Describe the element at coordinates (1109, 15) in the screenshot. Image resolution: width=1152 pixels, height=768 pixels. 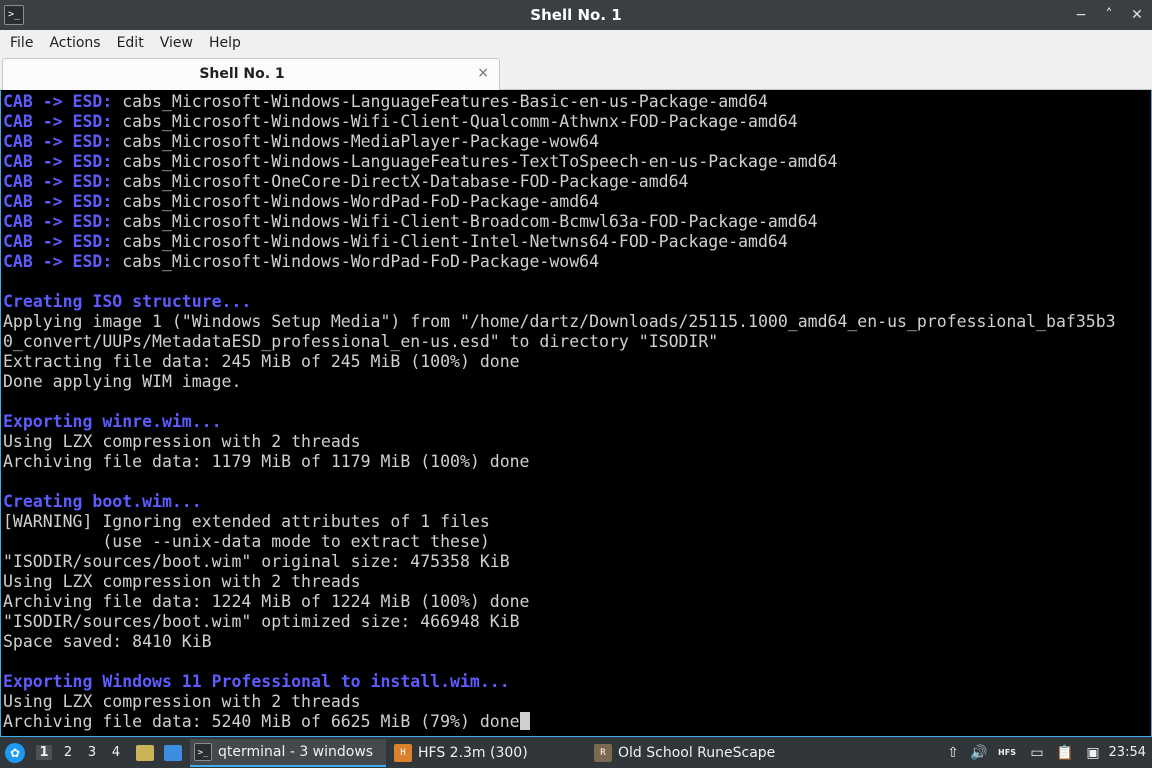
I see `maximize-icon: ˄` at that location.